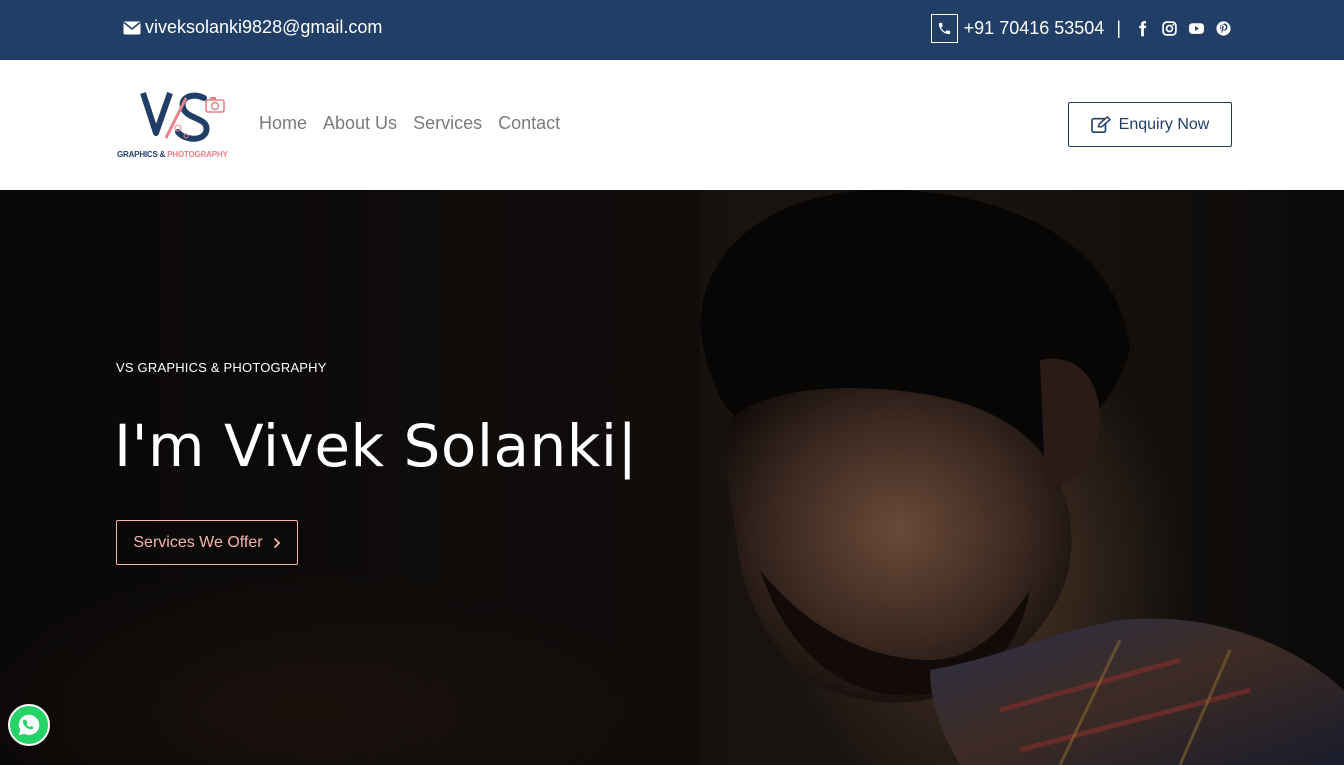 This screenshot has width=1344, height=765. Describe the element at coordinates (944, 28) in the screenshot. I see `phone-icon` at that location.